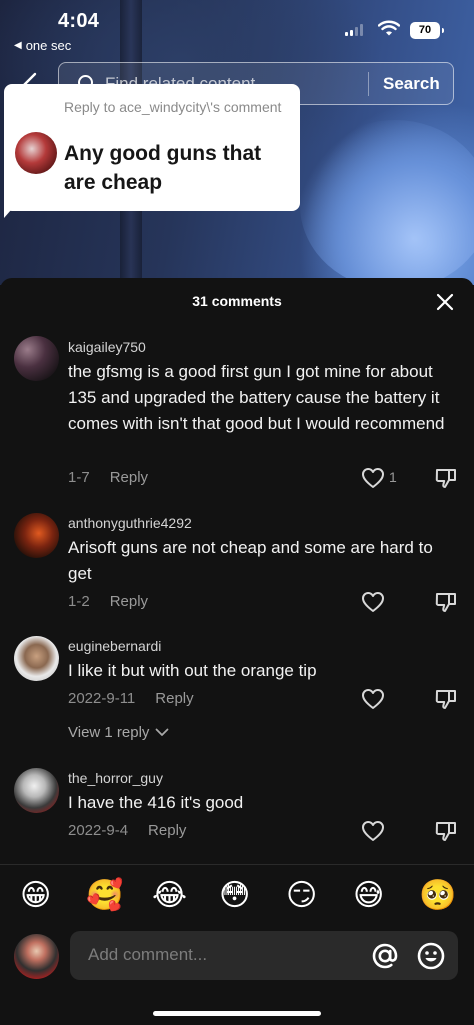  What do you see at coordinates (108, 601) in the screenshot?
I see `comment-meta: 1-2 Reply` at bounding box center [108, 601].